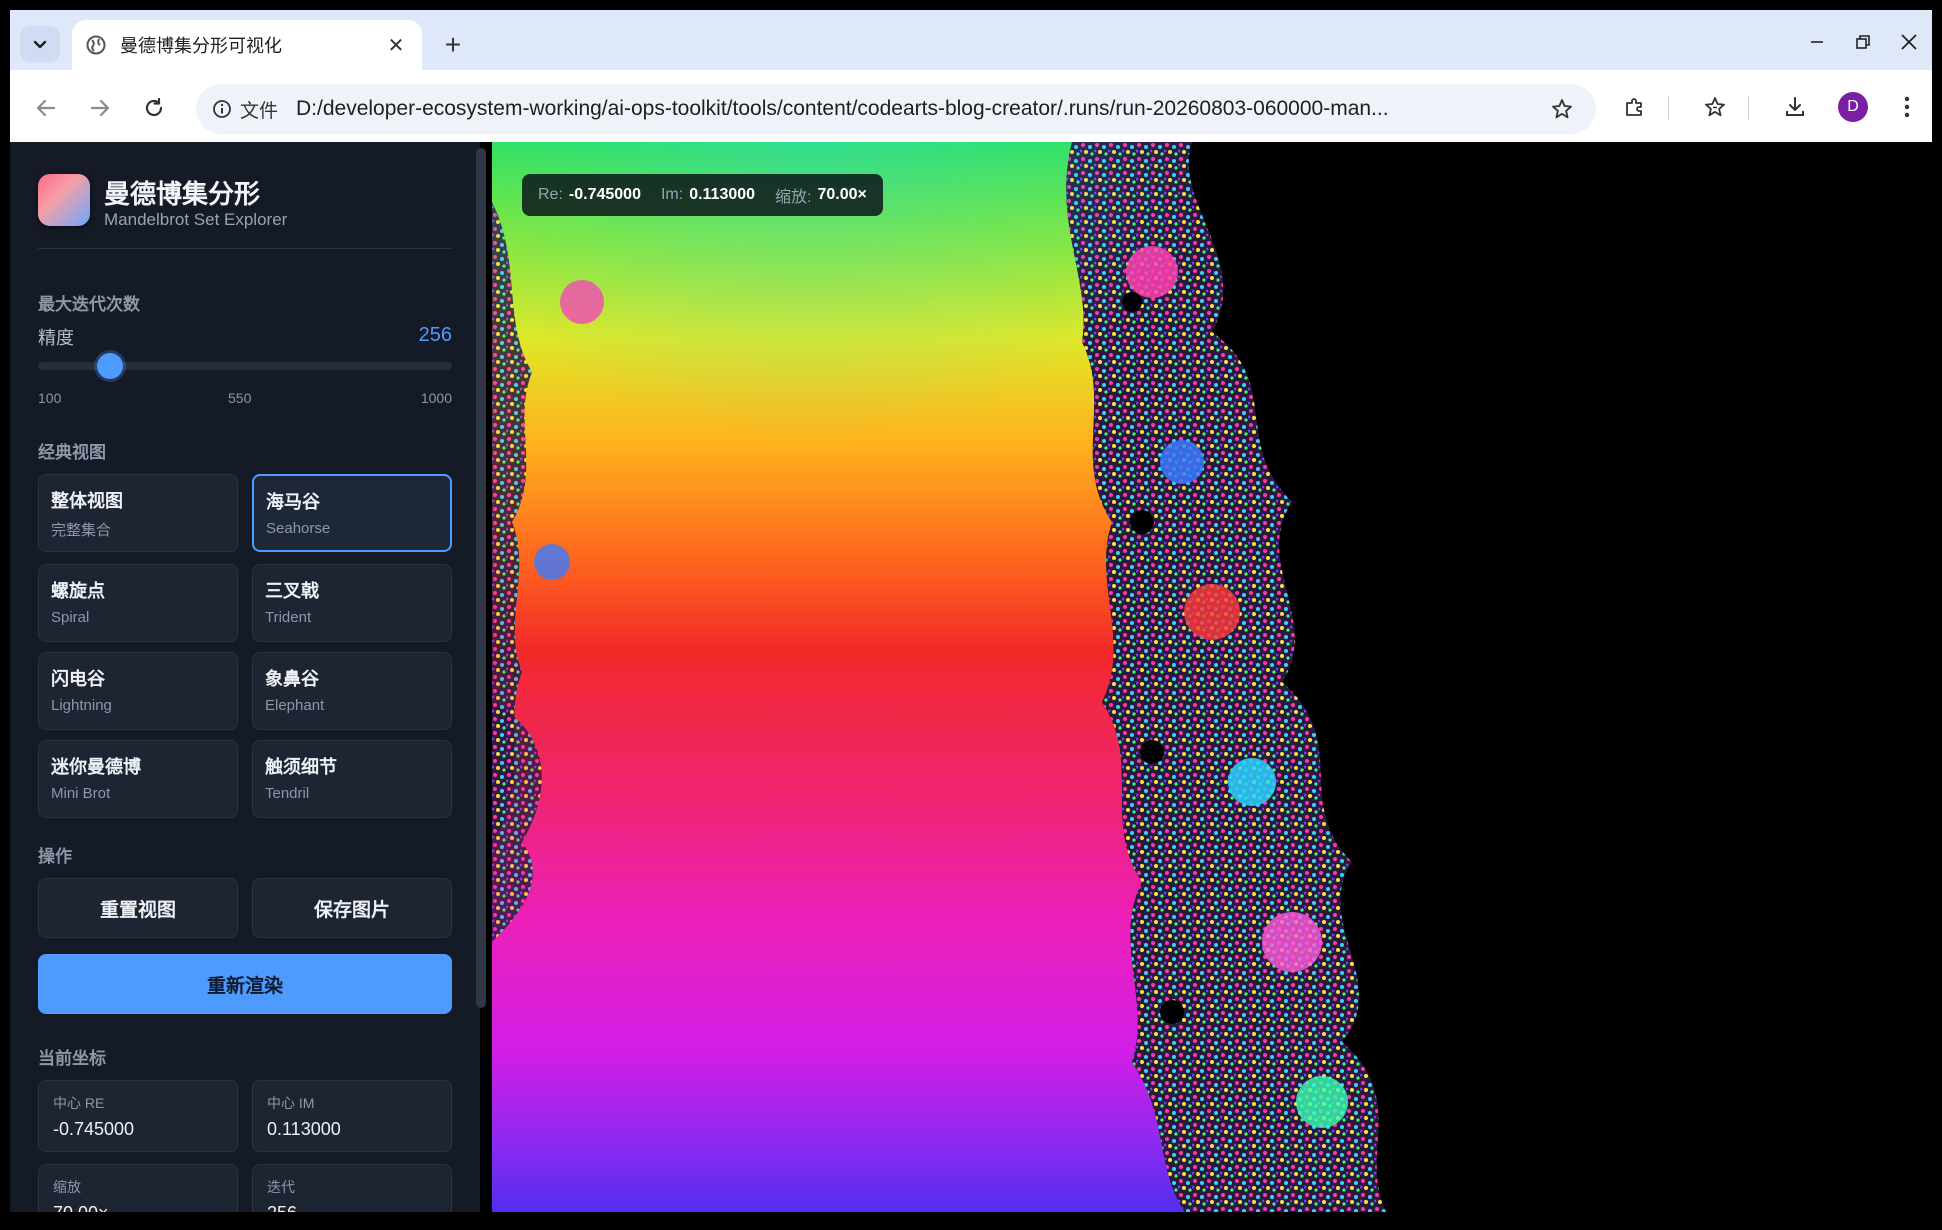 The width and height of the screenshot is (1942, 1230). I want to click on header-divider, so click(245, 248).